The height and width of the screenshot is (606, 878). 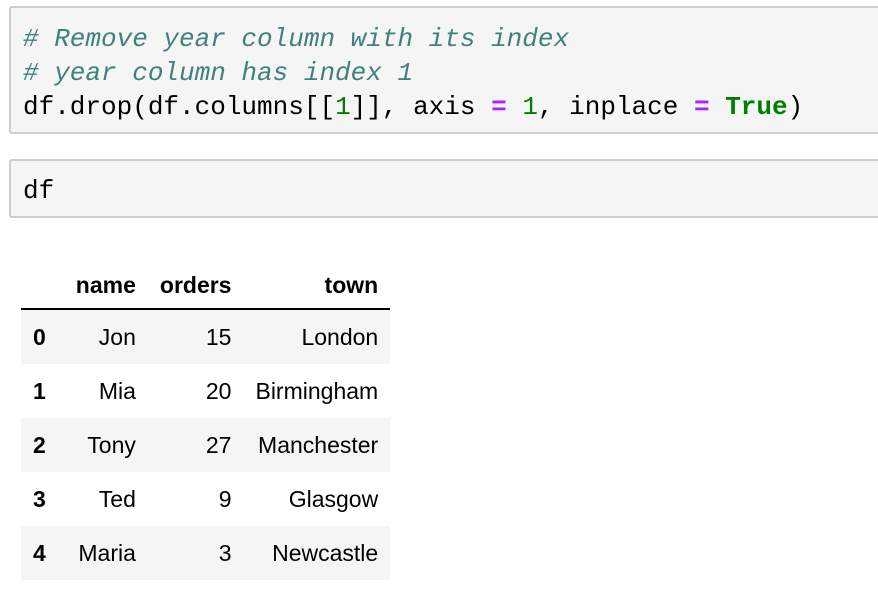 I want to click on code-line-comment-2: # year column has index 1, so click(x=450, y=73).